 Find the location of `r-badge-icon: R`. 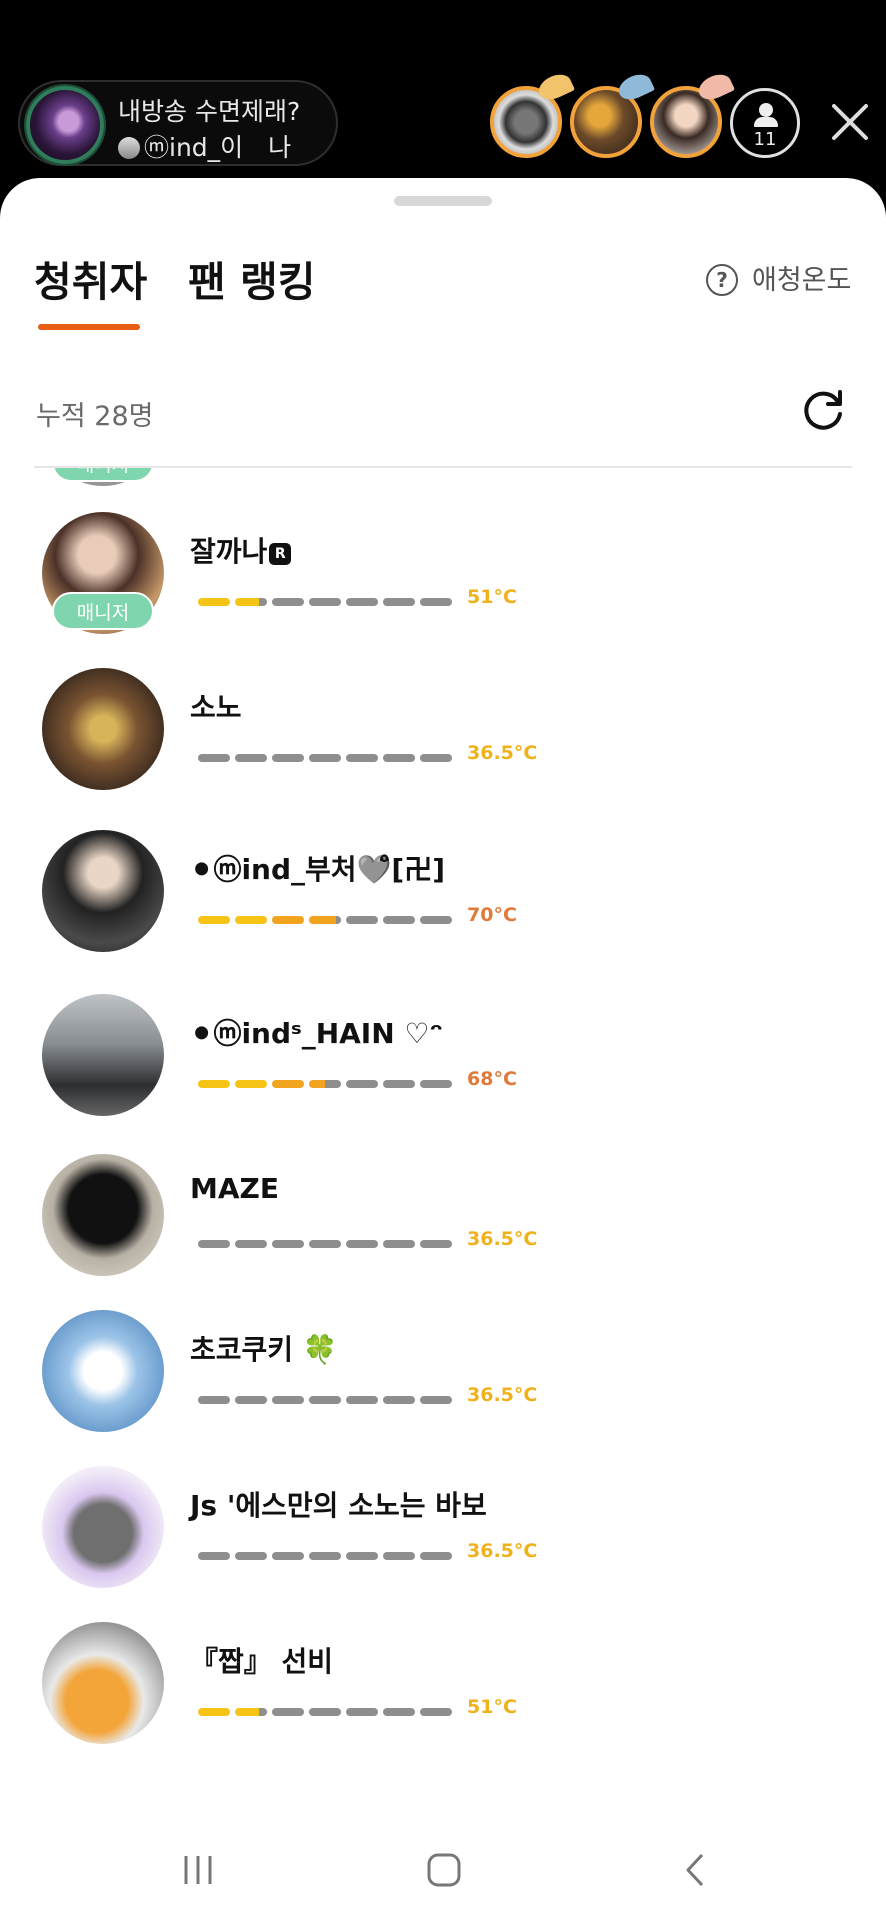

r-badge-icon: R is located at coordinates (280, 554).